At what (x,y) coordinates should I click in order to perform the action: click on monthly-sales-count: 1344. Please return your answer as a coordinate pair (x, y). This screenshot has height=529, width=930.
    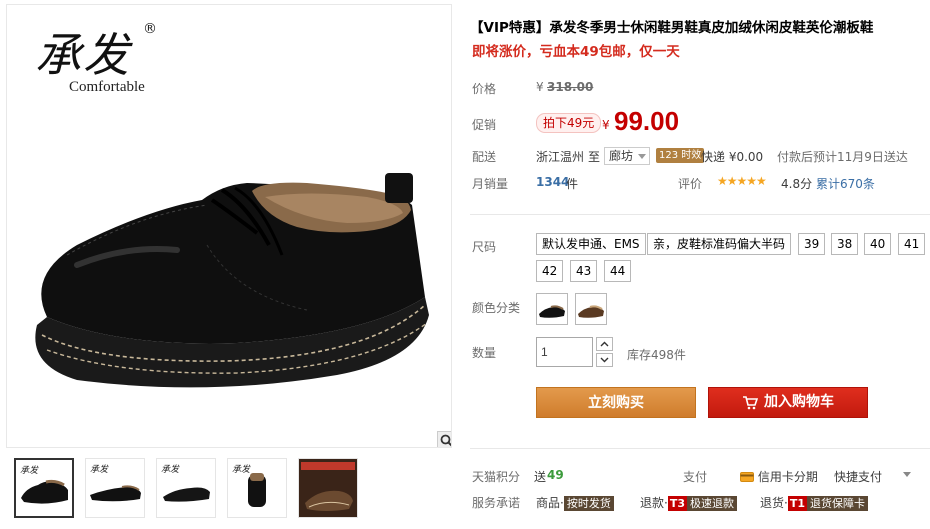
    Looking at the image, I should click on (553, 182).